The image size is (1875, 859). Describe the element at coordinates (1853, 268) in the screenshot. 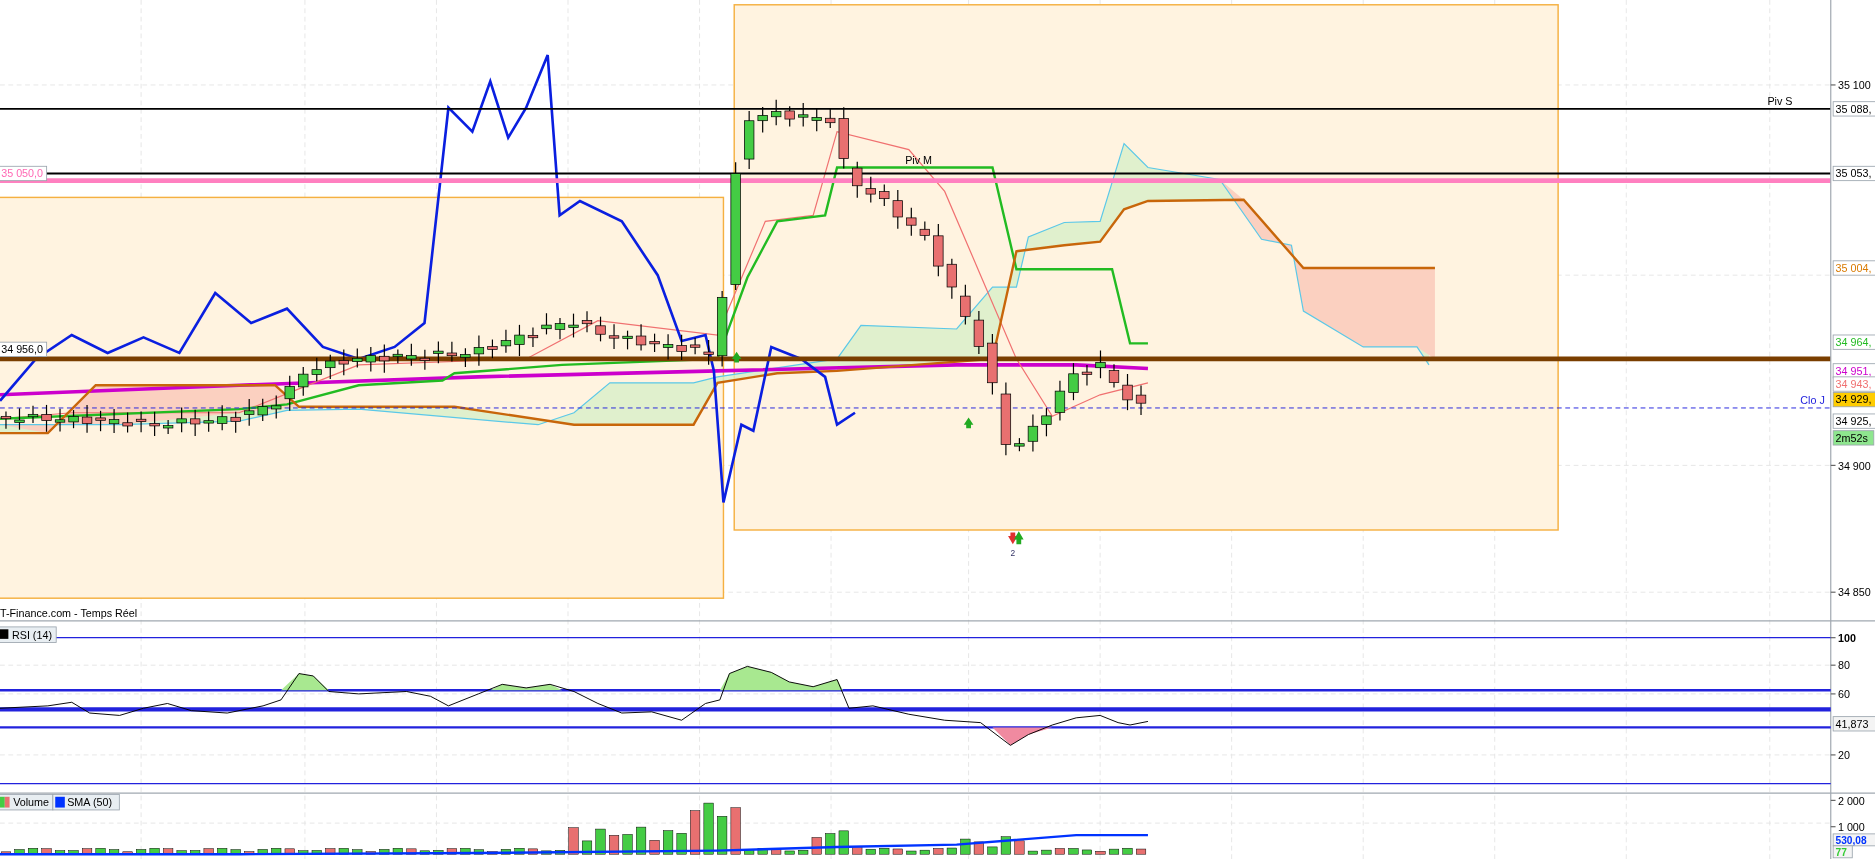

I see `price-tag: 35 004,` at that location.